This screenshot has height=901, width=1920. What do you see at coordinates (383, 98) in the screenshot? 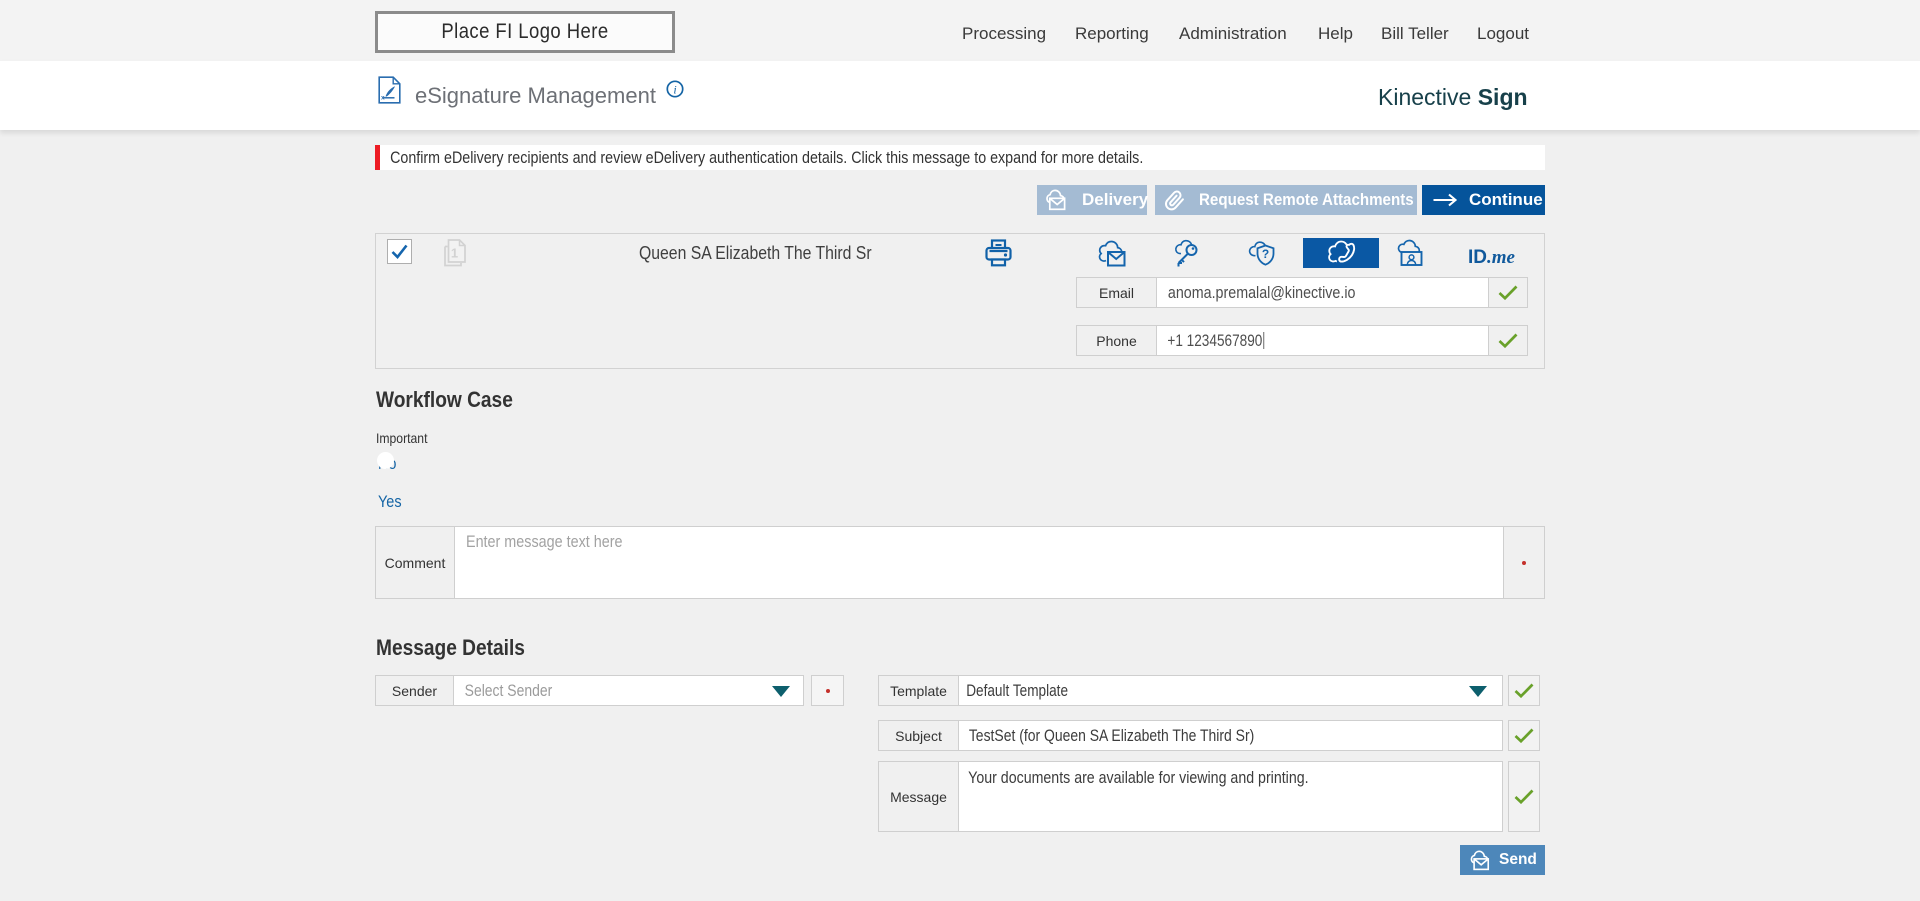
I see `svg-text: x` at bounding box center [383, 98].